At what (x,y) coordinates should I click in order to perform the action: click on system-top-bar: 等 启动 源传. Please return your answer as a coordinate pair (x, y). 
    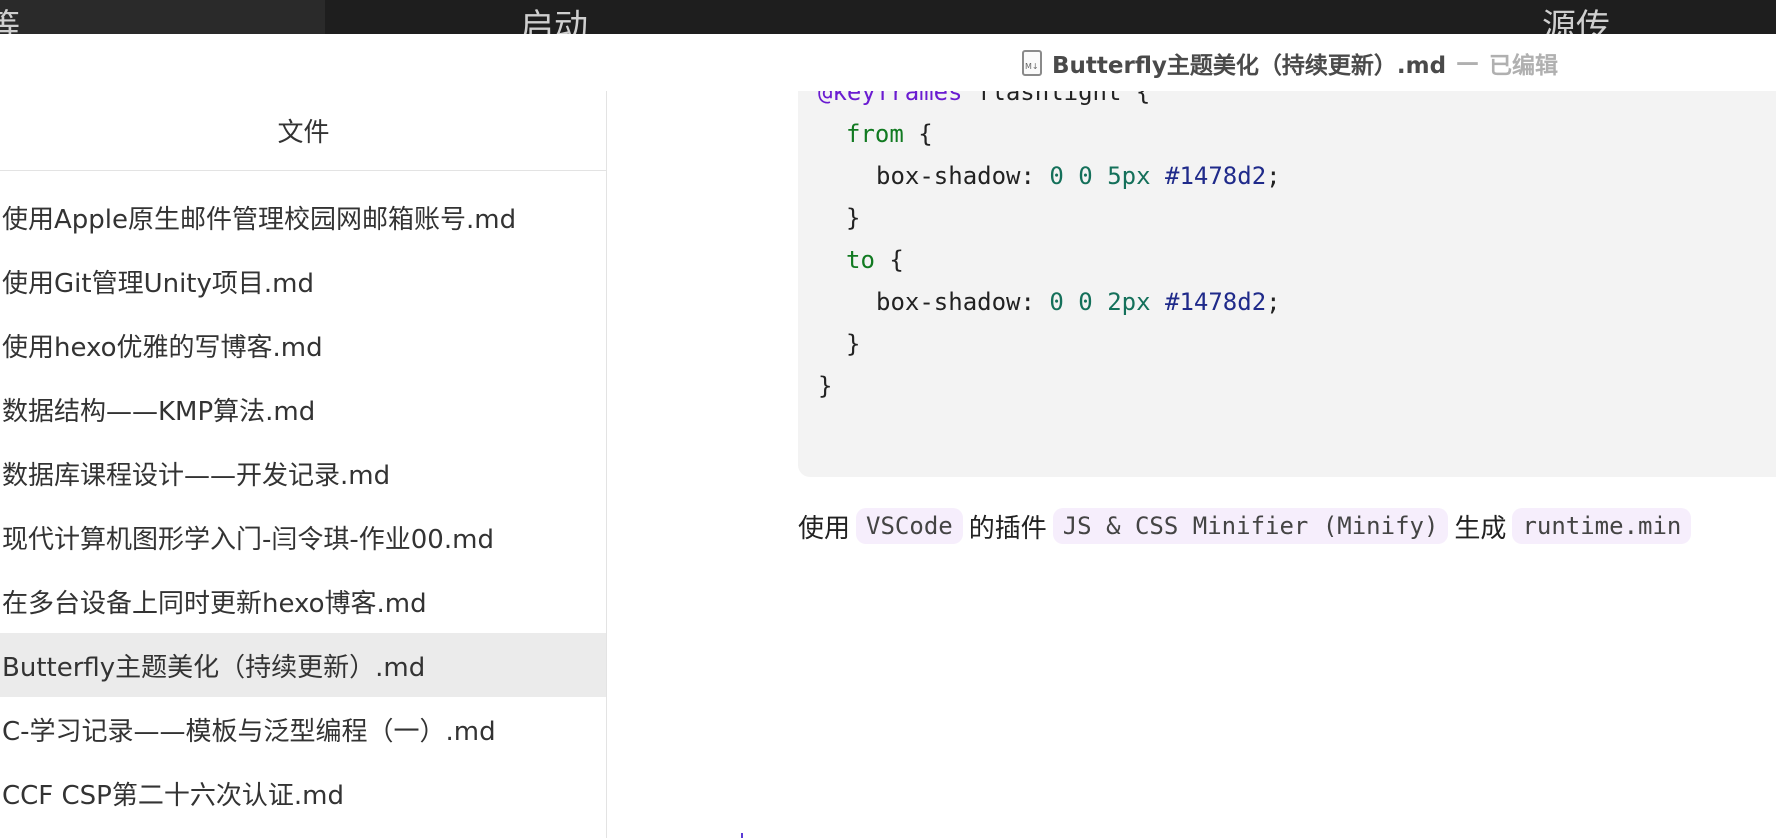
    Looking at the image, I should click on (888, 17).